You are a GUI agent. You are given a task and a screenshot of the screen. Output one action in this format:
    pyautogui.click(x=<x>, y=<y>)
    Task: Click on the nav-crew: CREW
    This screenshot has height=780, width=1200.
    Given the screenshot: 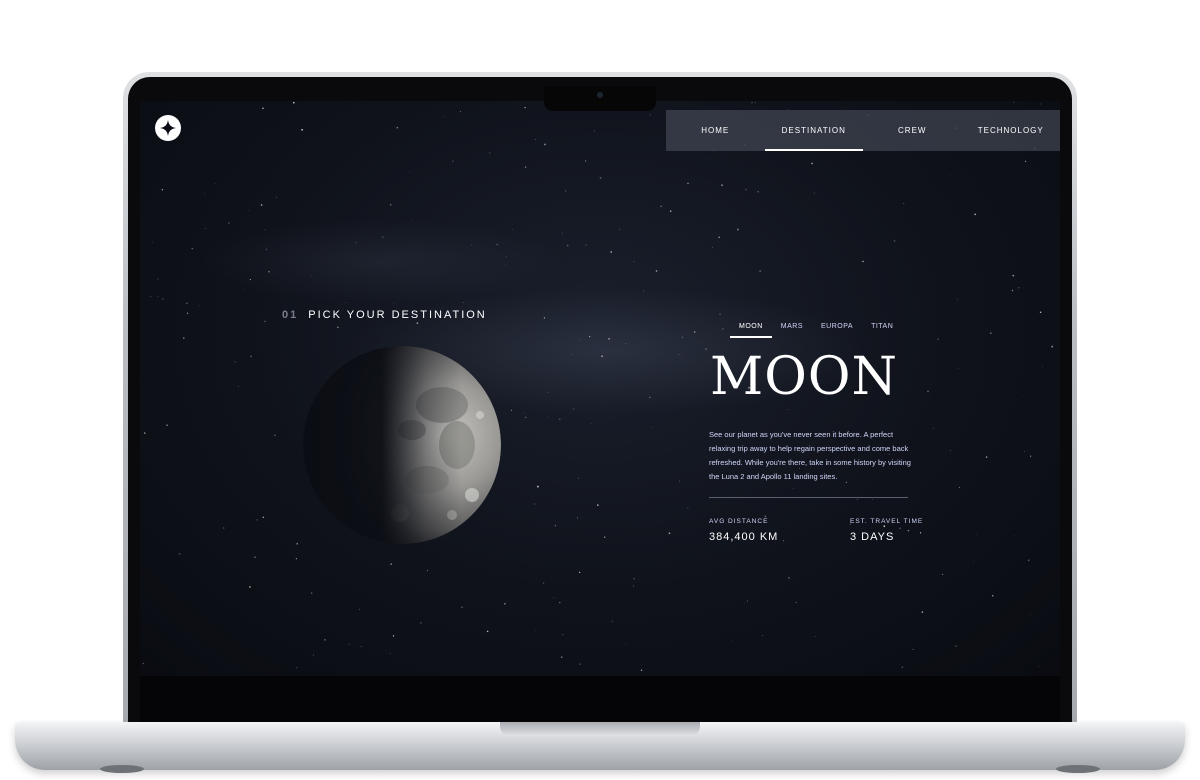 What is the action you would take?
    pyautogui.click(x=912, y=130)
    